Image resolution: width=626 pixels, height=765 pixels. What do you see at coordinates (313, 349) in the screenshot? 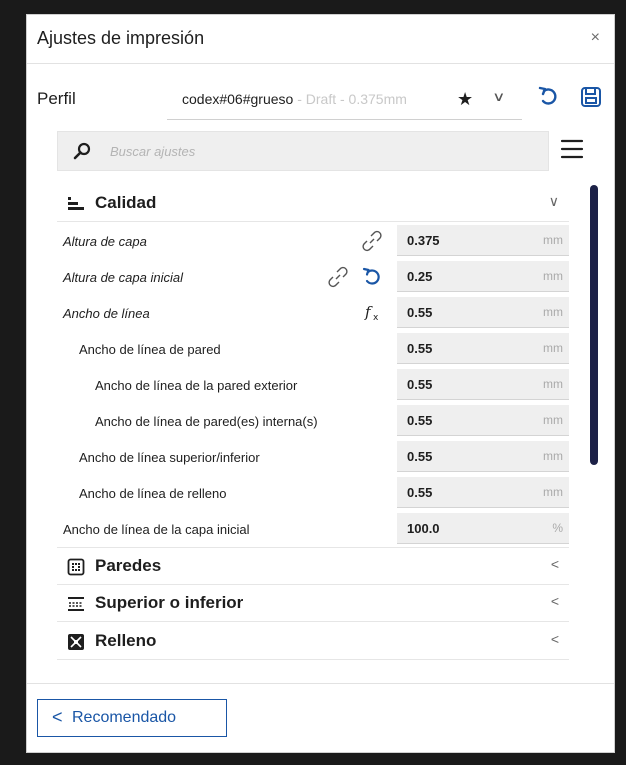
I see `setting-row-wall-line-width: Ancho de línea de pared 0.55 mm` at bounding box center [313, 349].